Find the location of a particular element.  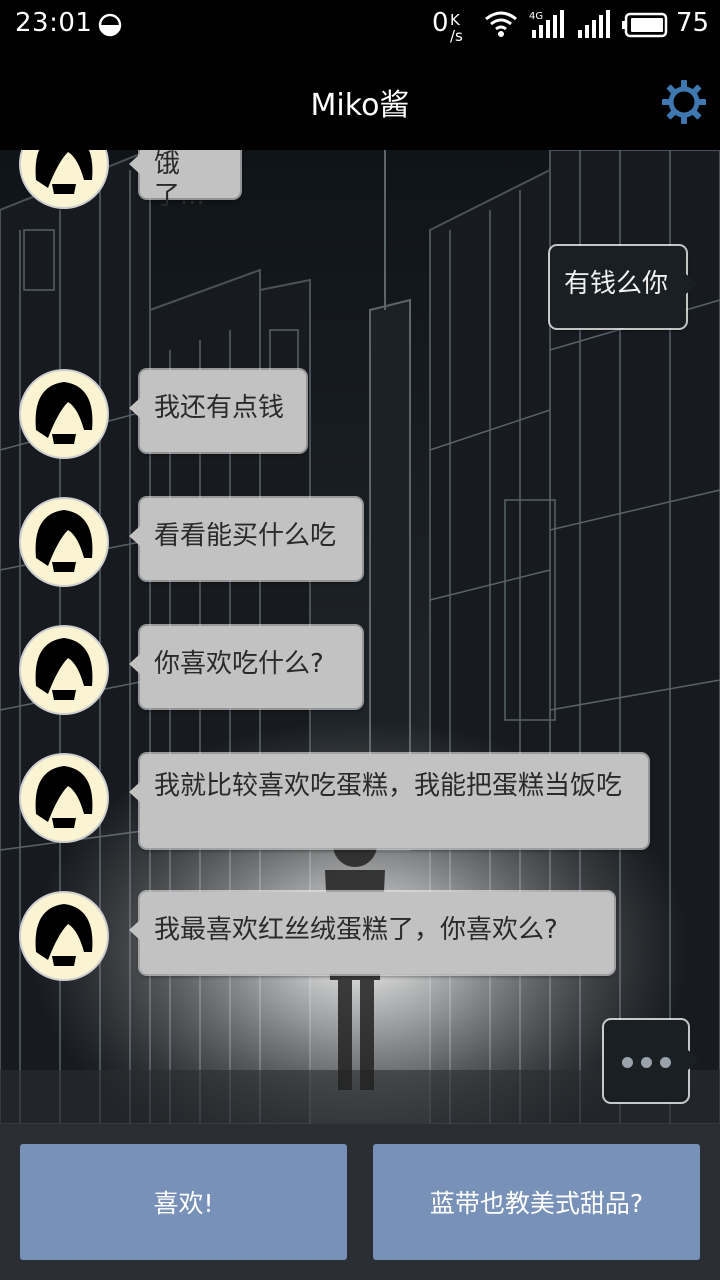

net-speed-unit: K /s is located at coordinates (456, 28).